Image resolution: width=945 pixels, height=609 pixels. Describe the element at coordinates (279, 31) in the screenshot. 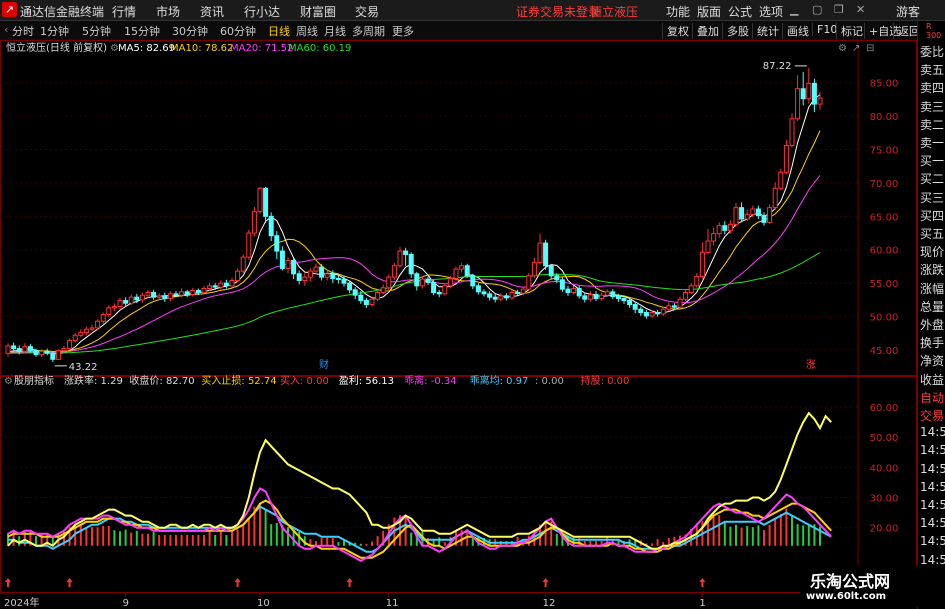

I see `period-daily: 日线` at that location.